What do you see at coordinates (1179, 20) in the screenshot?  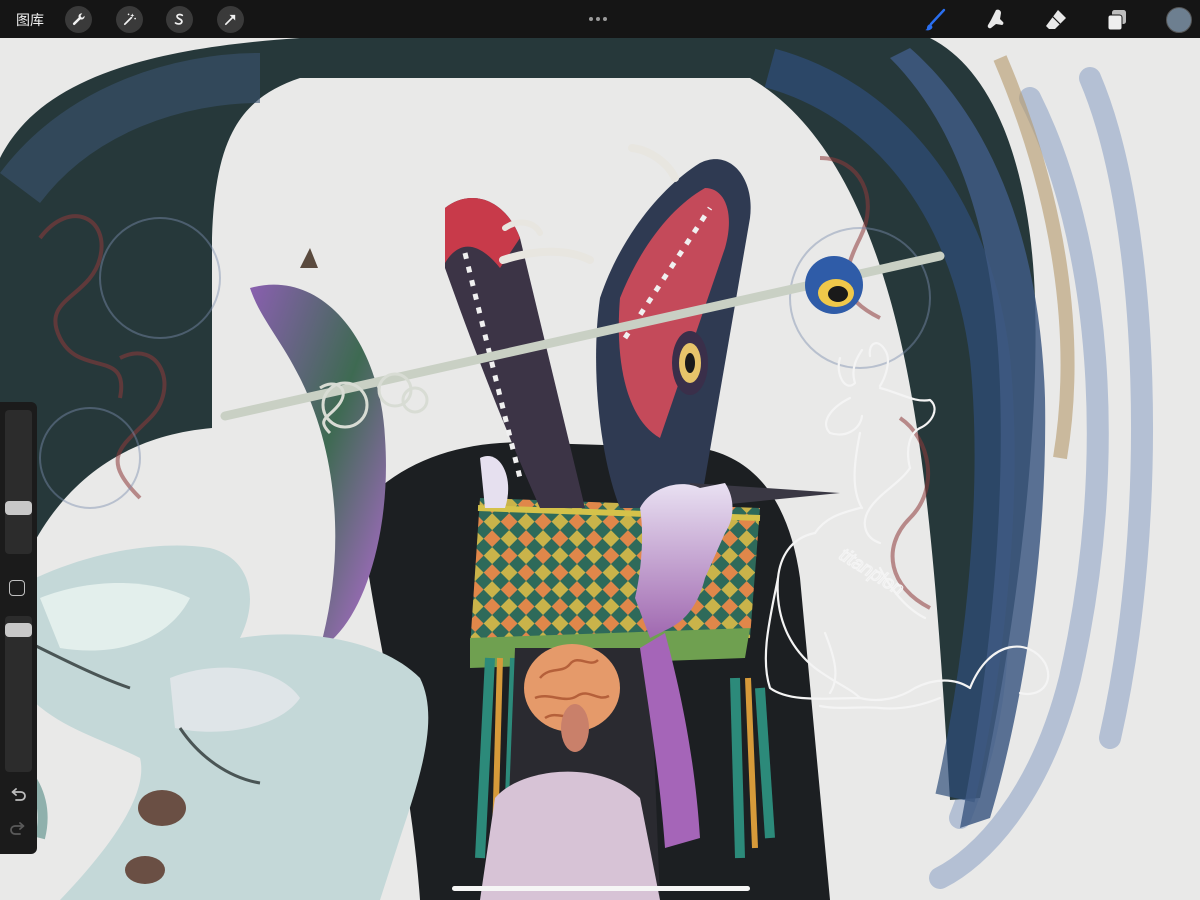 I see `color-picker-swatch` at bounding box center [1179, 20].